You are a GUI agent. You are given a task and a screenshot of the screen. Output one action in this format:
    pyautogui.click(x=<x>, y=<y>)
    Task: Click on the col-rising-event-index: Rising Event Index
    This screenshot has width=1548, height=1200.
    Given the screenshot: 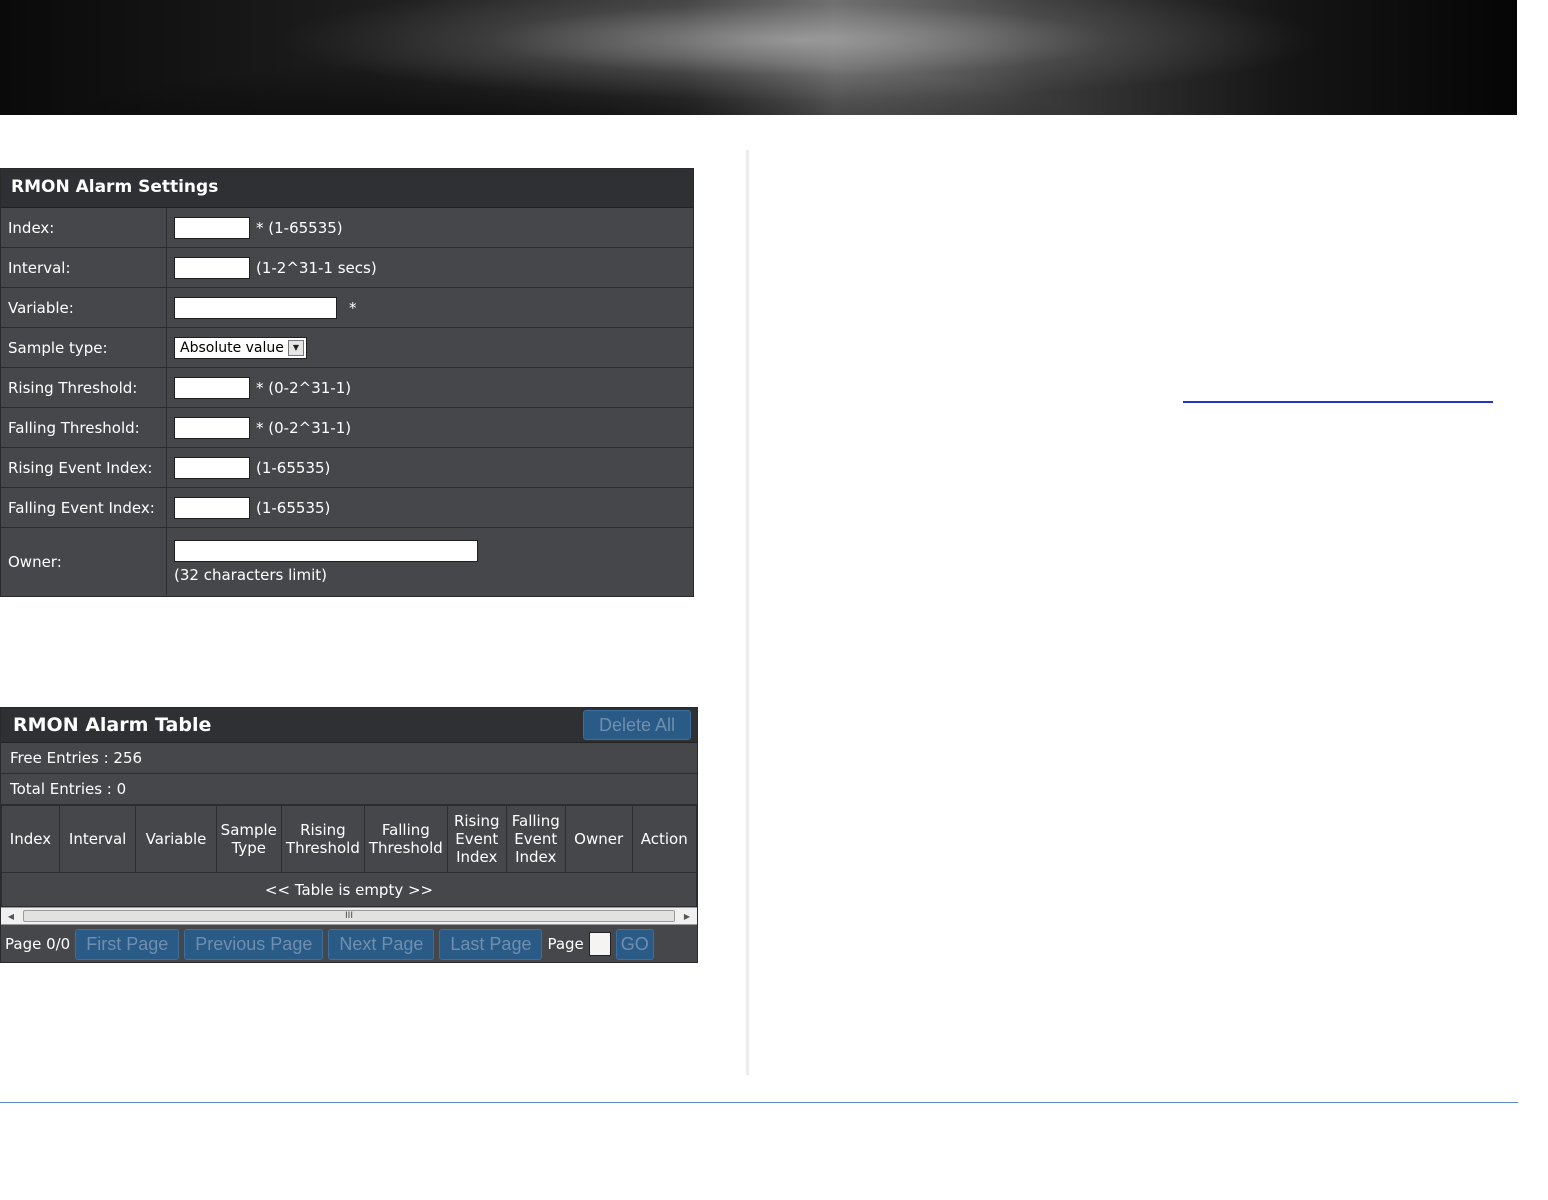 What is the action you would take?
    pyautogui.click(x=476, y=839)
    